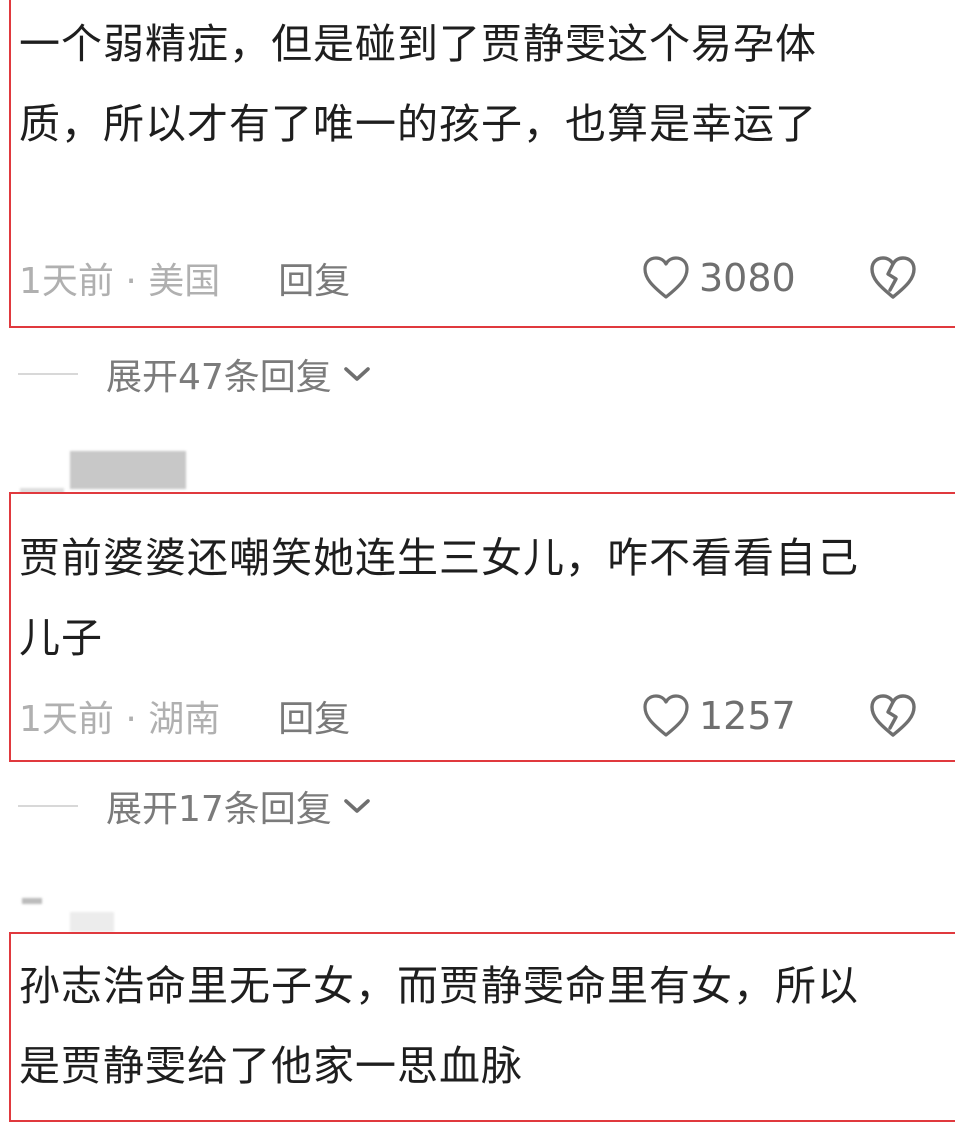 The height and width of the screenshot is (1122, 956). What do you see at coordinates (487, 716) in the screenshot?
I see `comment-meta-row: 1天前 · 湖南 回复 1257` at bounding box center [487, 716].